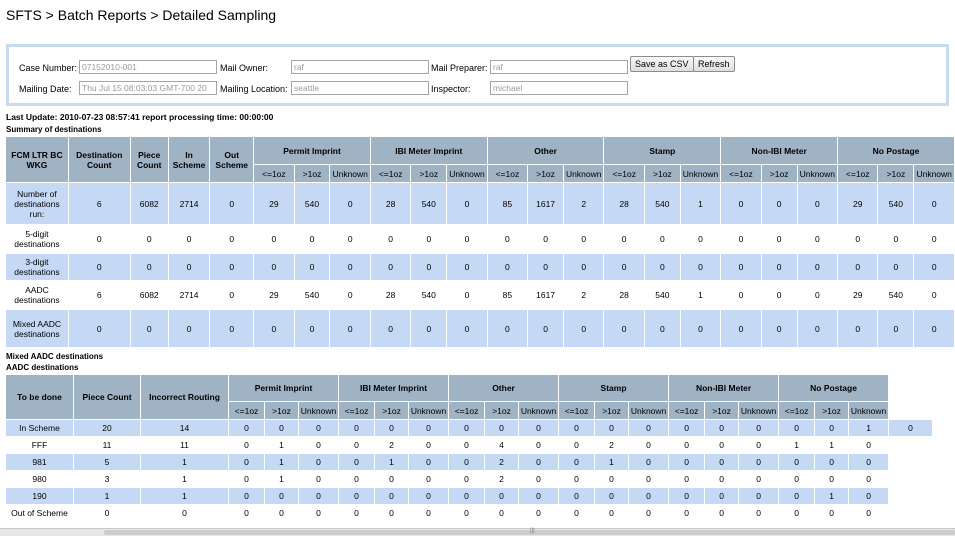 This screenshot has height=536, width=955. What do you see at coordinates (45, 89) in the screenshot?
I see `mailing-date-label: Mailing Date:` at bounding box center [45, 89].